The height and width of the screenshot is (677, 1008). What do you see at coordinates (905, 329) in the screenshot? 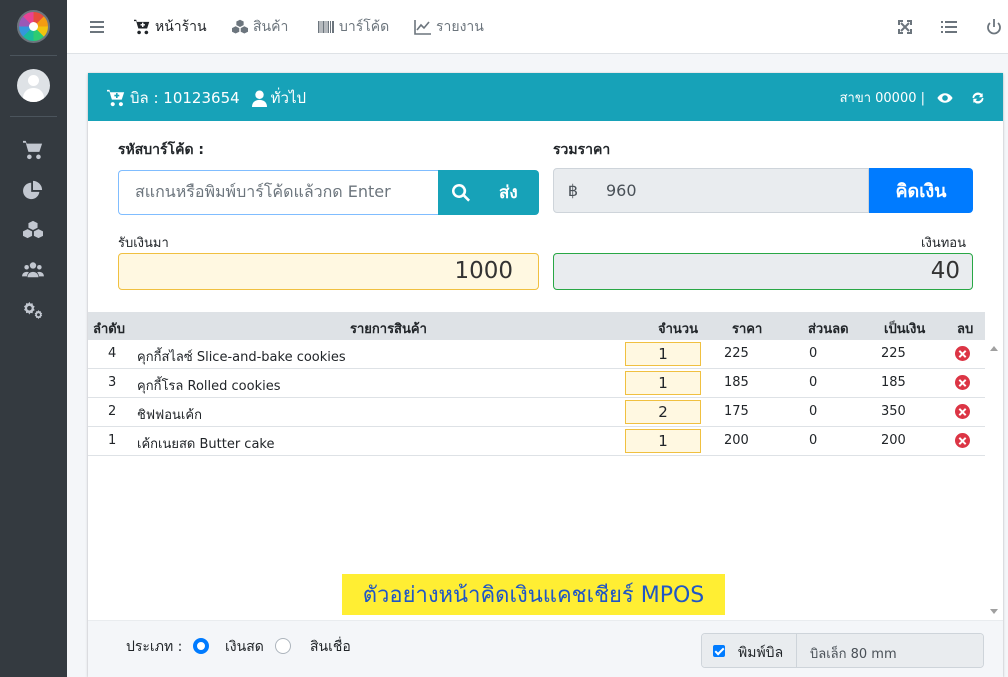
I see `col-header-amount: เป็นเงิน` at bounding box center [905, 329].